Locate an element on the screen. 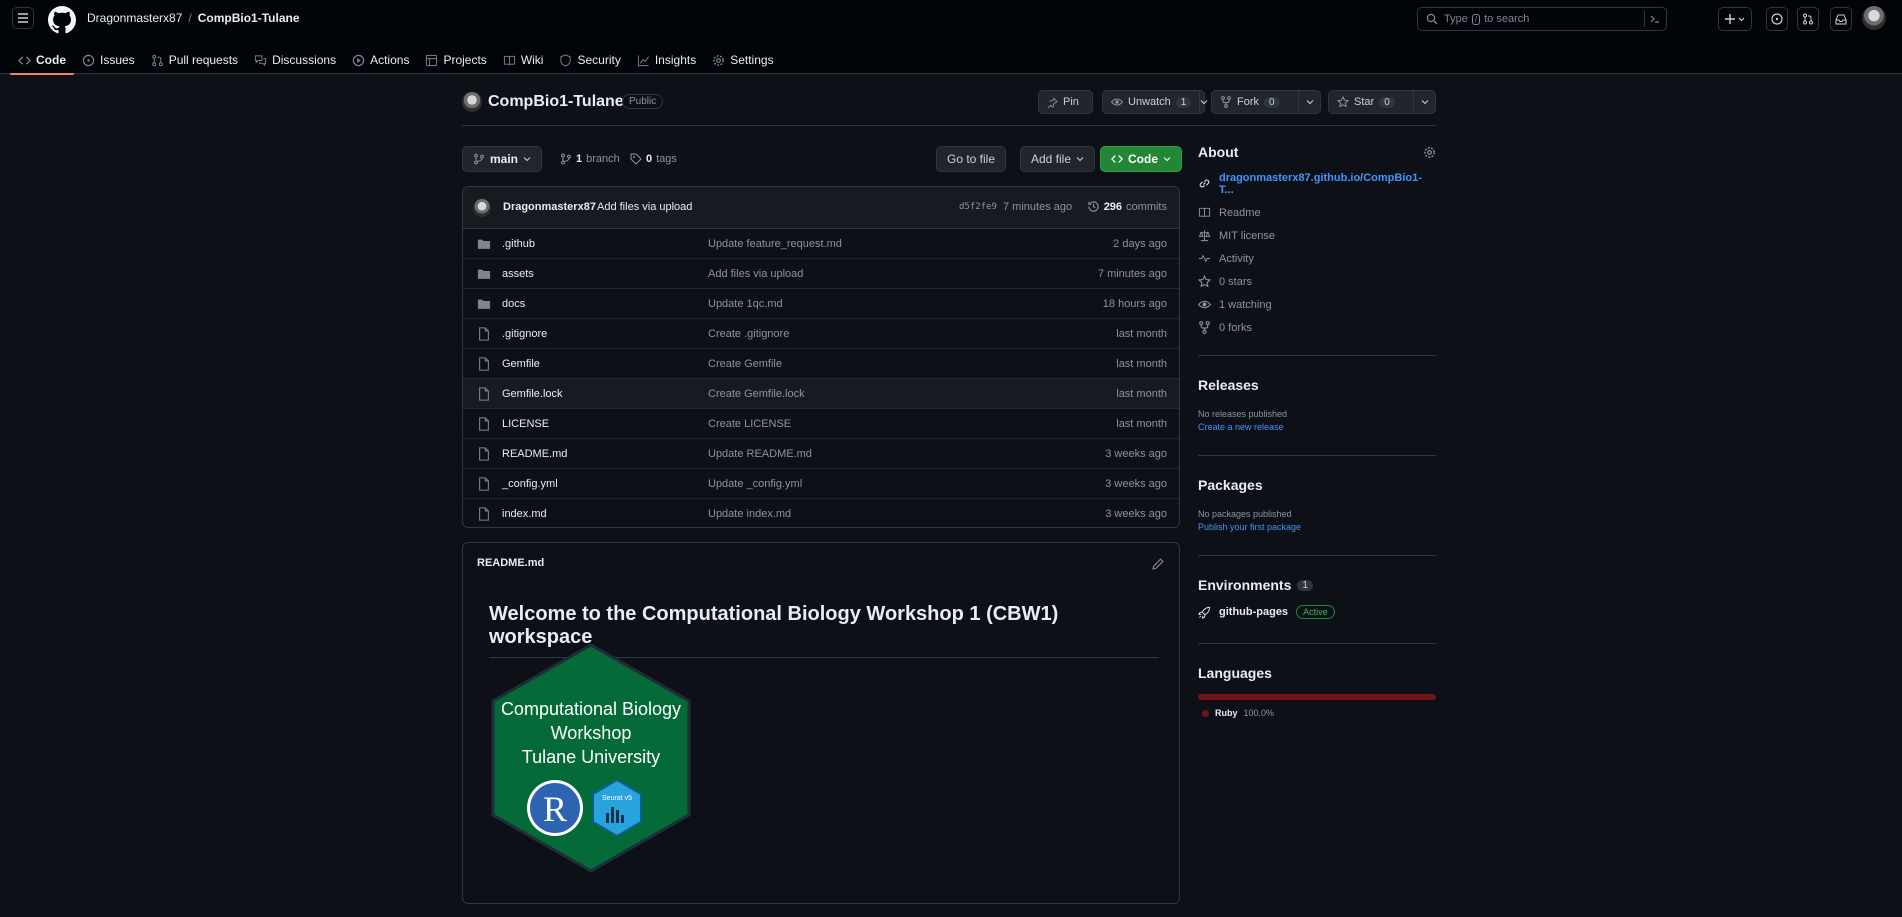 The width and height of the screenshot is (1902, 917). releases-title: Releases is located at coordinates (1317, 385).